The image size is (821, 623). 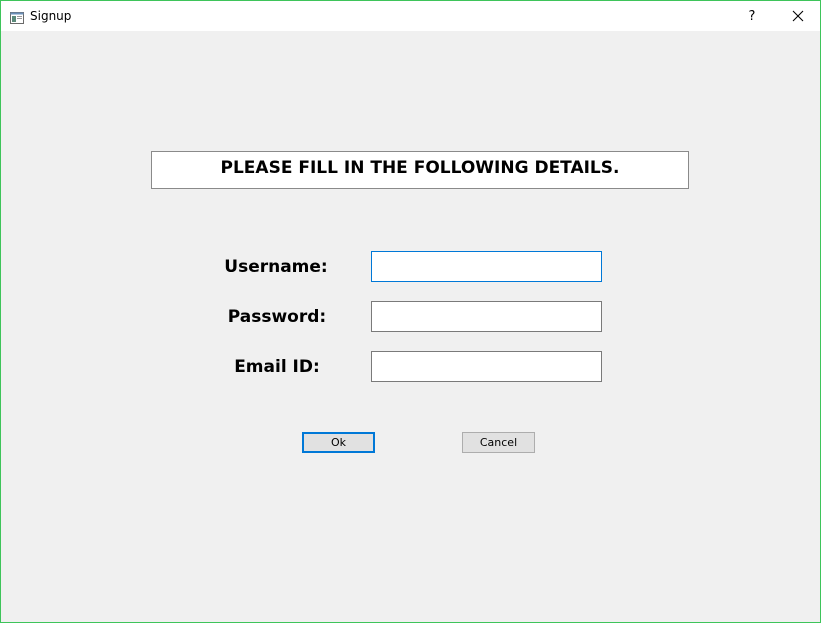 What do you see at coordinates (752, 16) in the screenshot?
I see `help-button: ?` at bounding box center [752, 16].